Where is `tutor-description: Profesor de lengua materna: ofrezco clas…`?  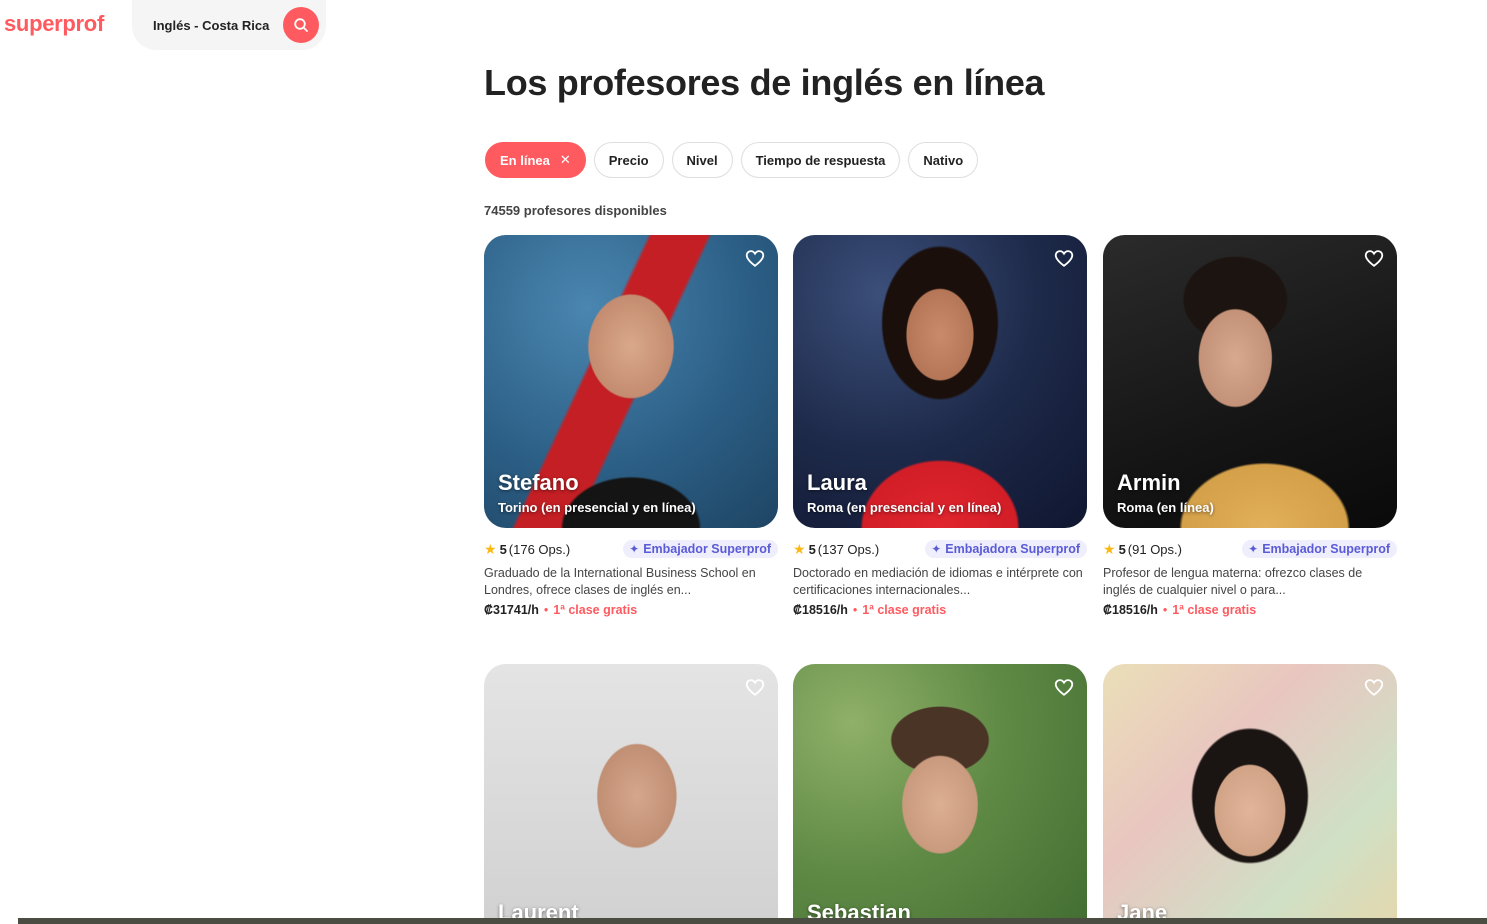 tutor-description: Profesor de lengua materna: ofrezco clas… is located at coordinates (1233, 581).